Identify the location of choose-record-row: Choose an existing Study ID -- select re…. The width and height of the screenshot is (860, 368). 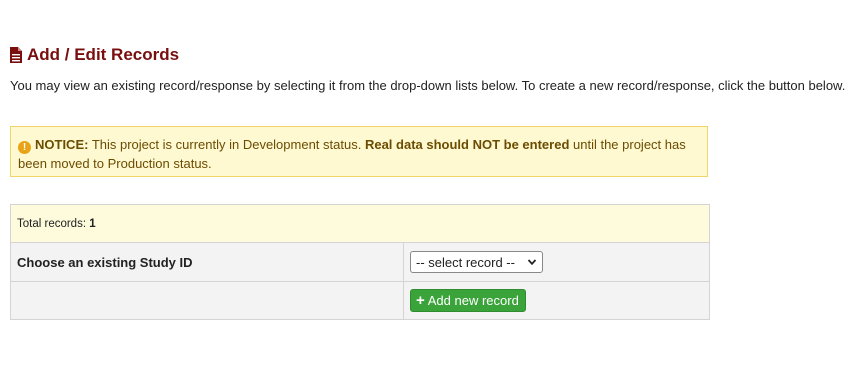
(360, 262).